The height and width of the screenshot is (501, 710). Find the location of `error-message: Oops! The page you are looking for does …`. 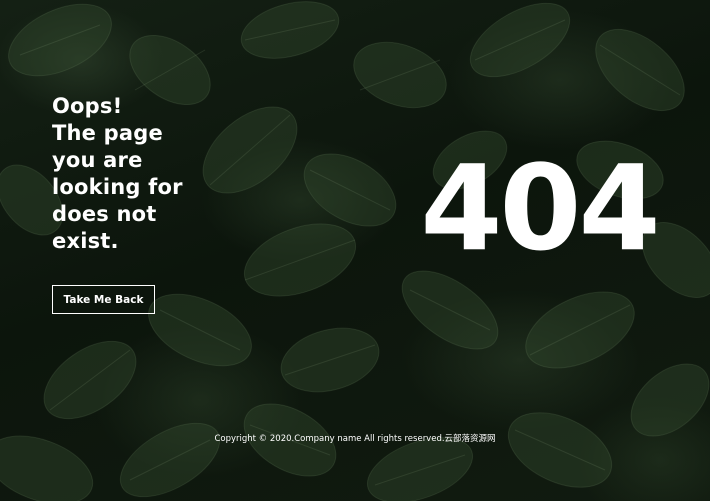

error-message: Oops! The page you are looking for does … is located at coordinates (117, 173).